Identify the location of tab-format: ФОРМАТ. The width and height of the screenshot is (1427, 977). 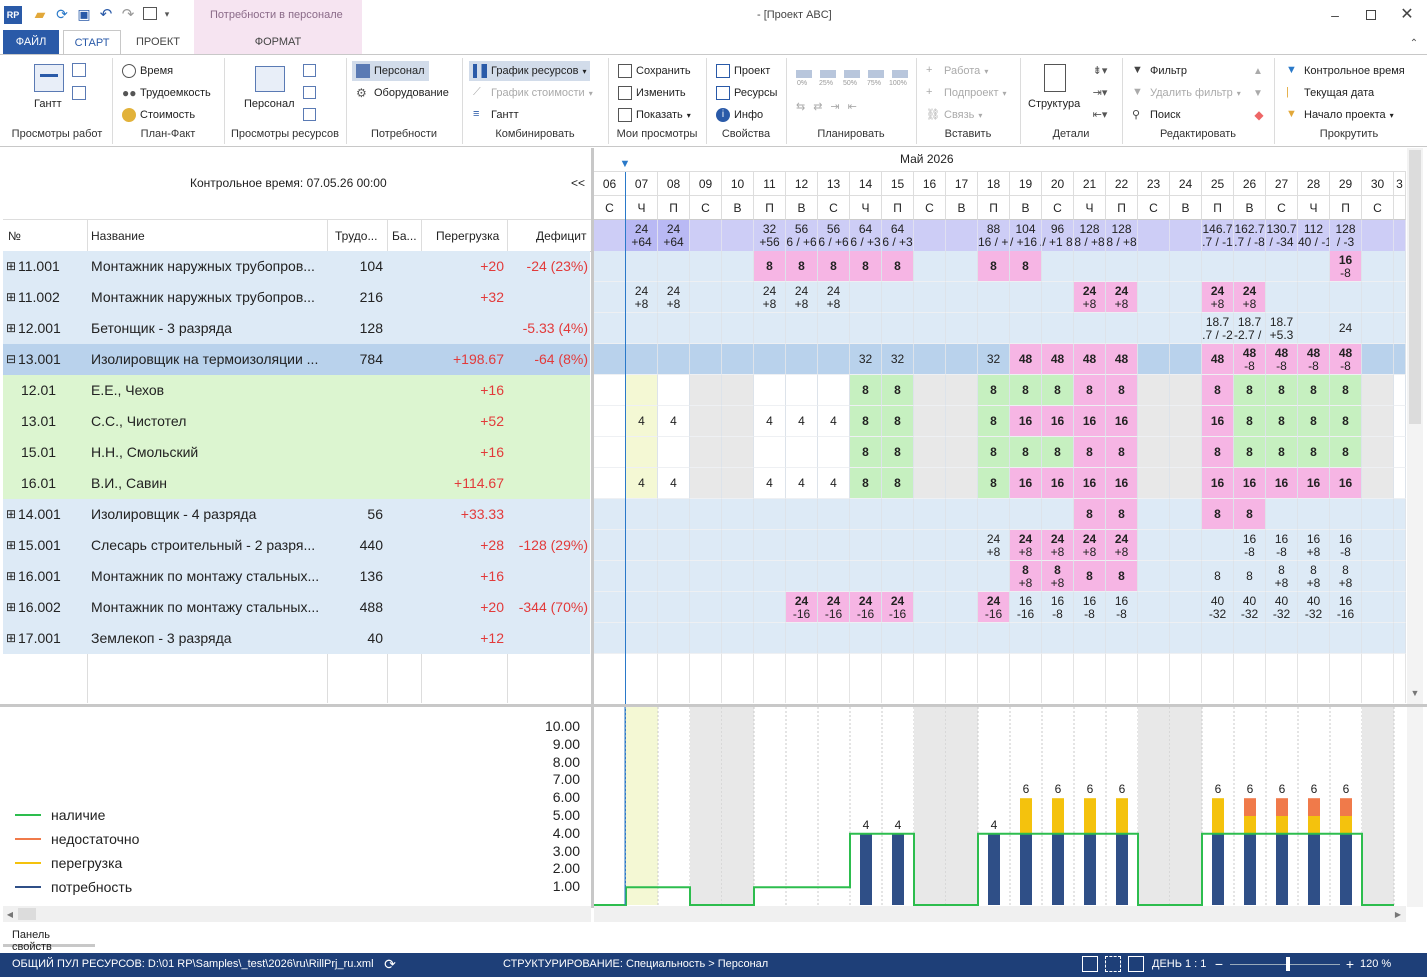
(278, 42).